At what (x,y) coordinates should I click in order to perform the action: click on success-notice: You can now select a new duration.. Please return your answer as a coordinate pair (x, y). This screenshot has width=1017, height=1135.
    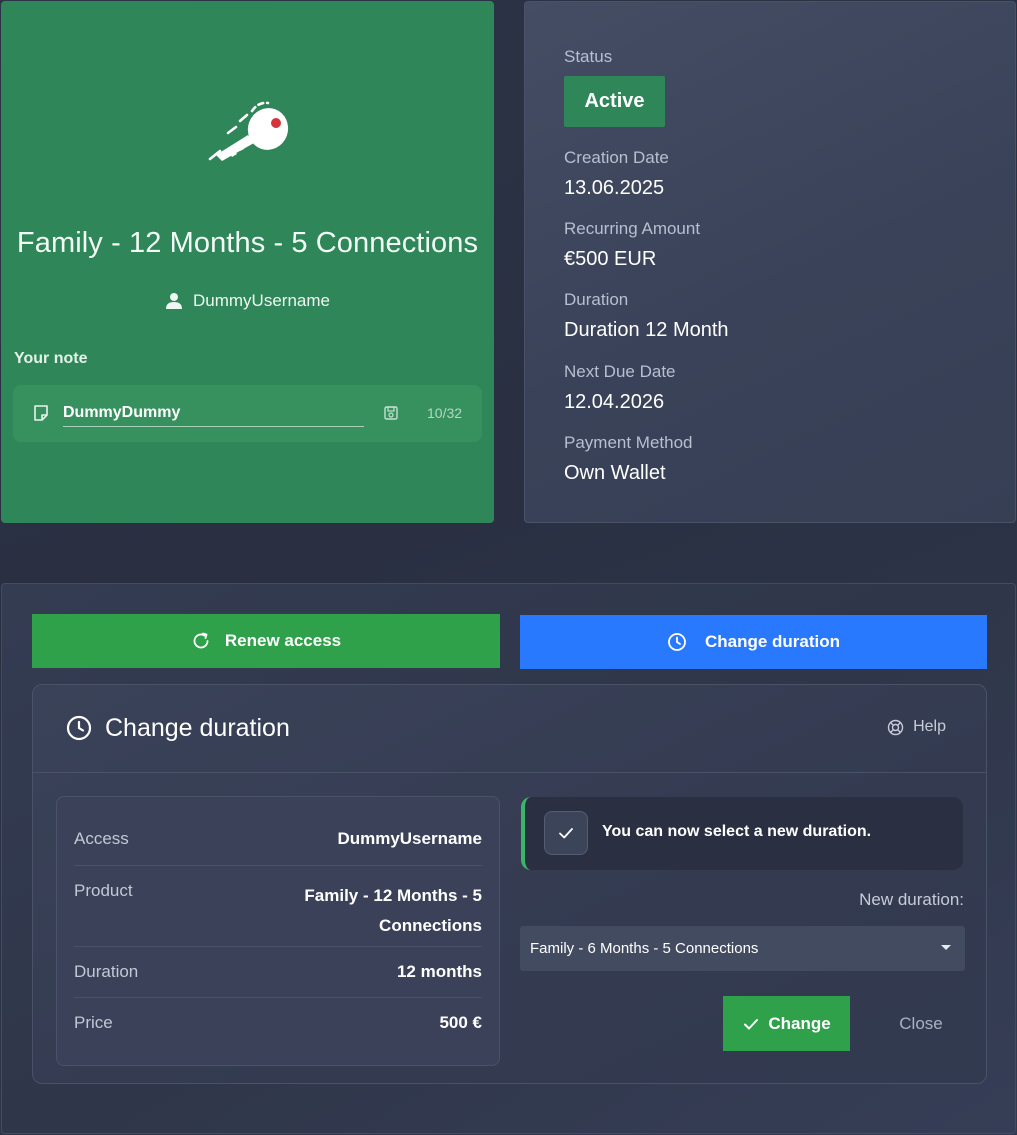
    Looking at the image, I should click on (742, 833).